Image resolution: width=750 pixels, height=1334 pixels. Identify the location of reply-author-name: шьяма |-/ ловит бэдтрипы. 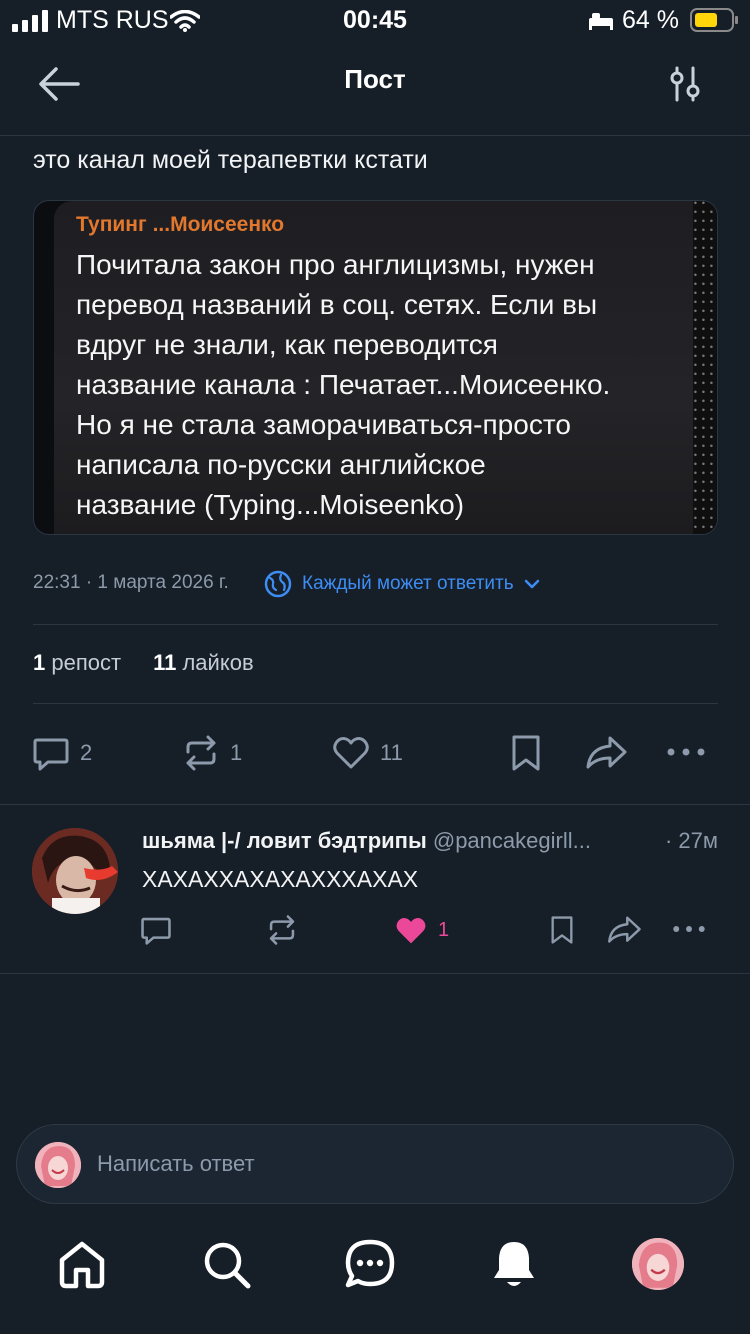
(284, 840).